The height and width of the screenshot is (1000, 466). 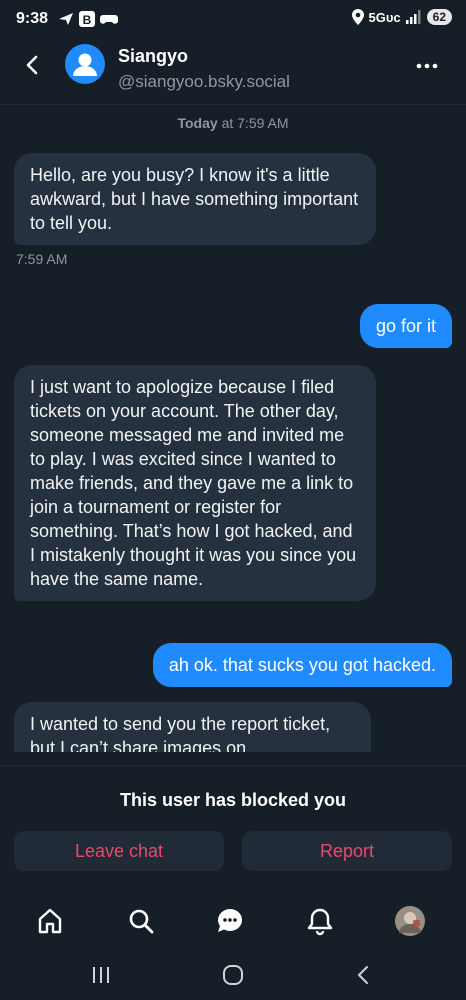 I want to click on tab-profile, so click(x=410, y=921).